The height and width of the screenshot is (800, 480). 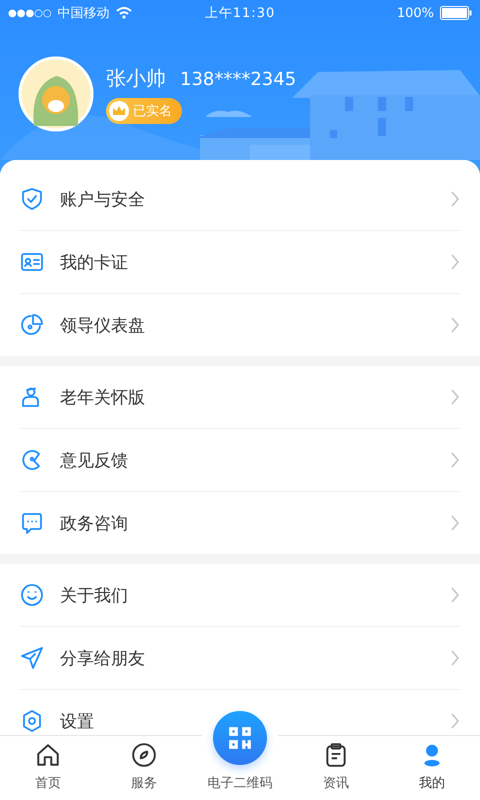 I want to click on menu-item: 老年关怀版, so click(x=240, y=397).